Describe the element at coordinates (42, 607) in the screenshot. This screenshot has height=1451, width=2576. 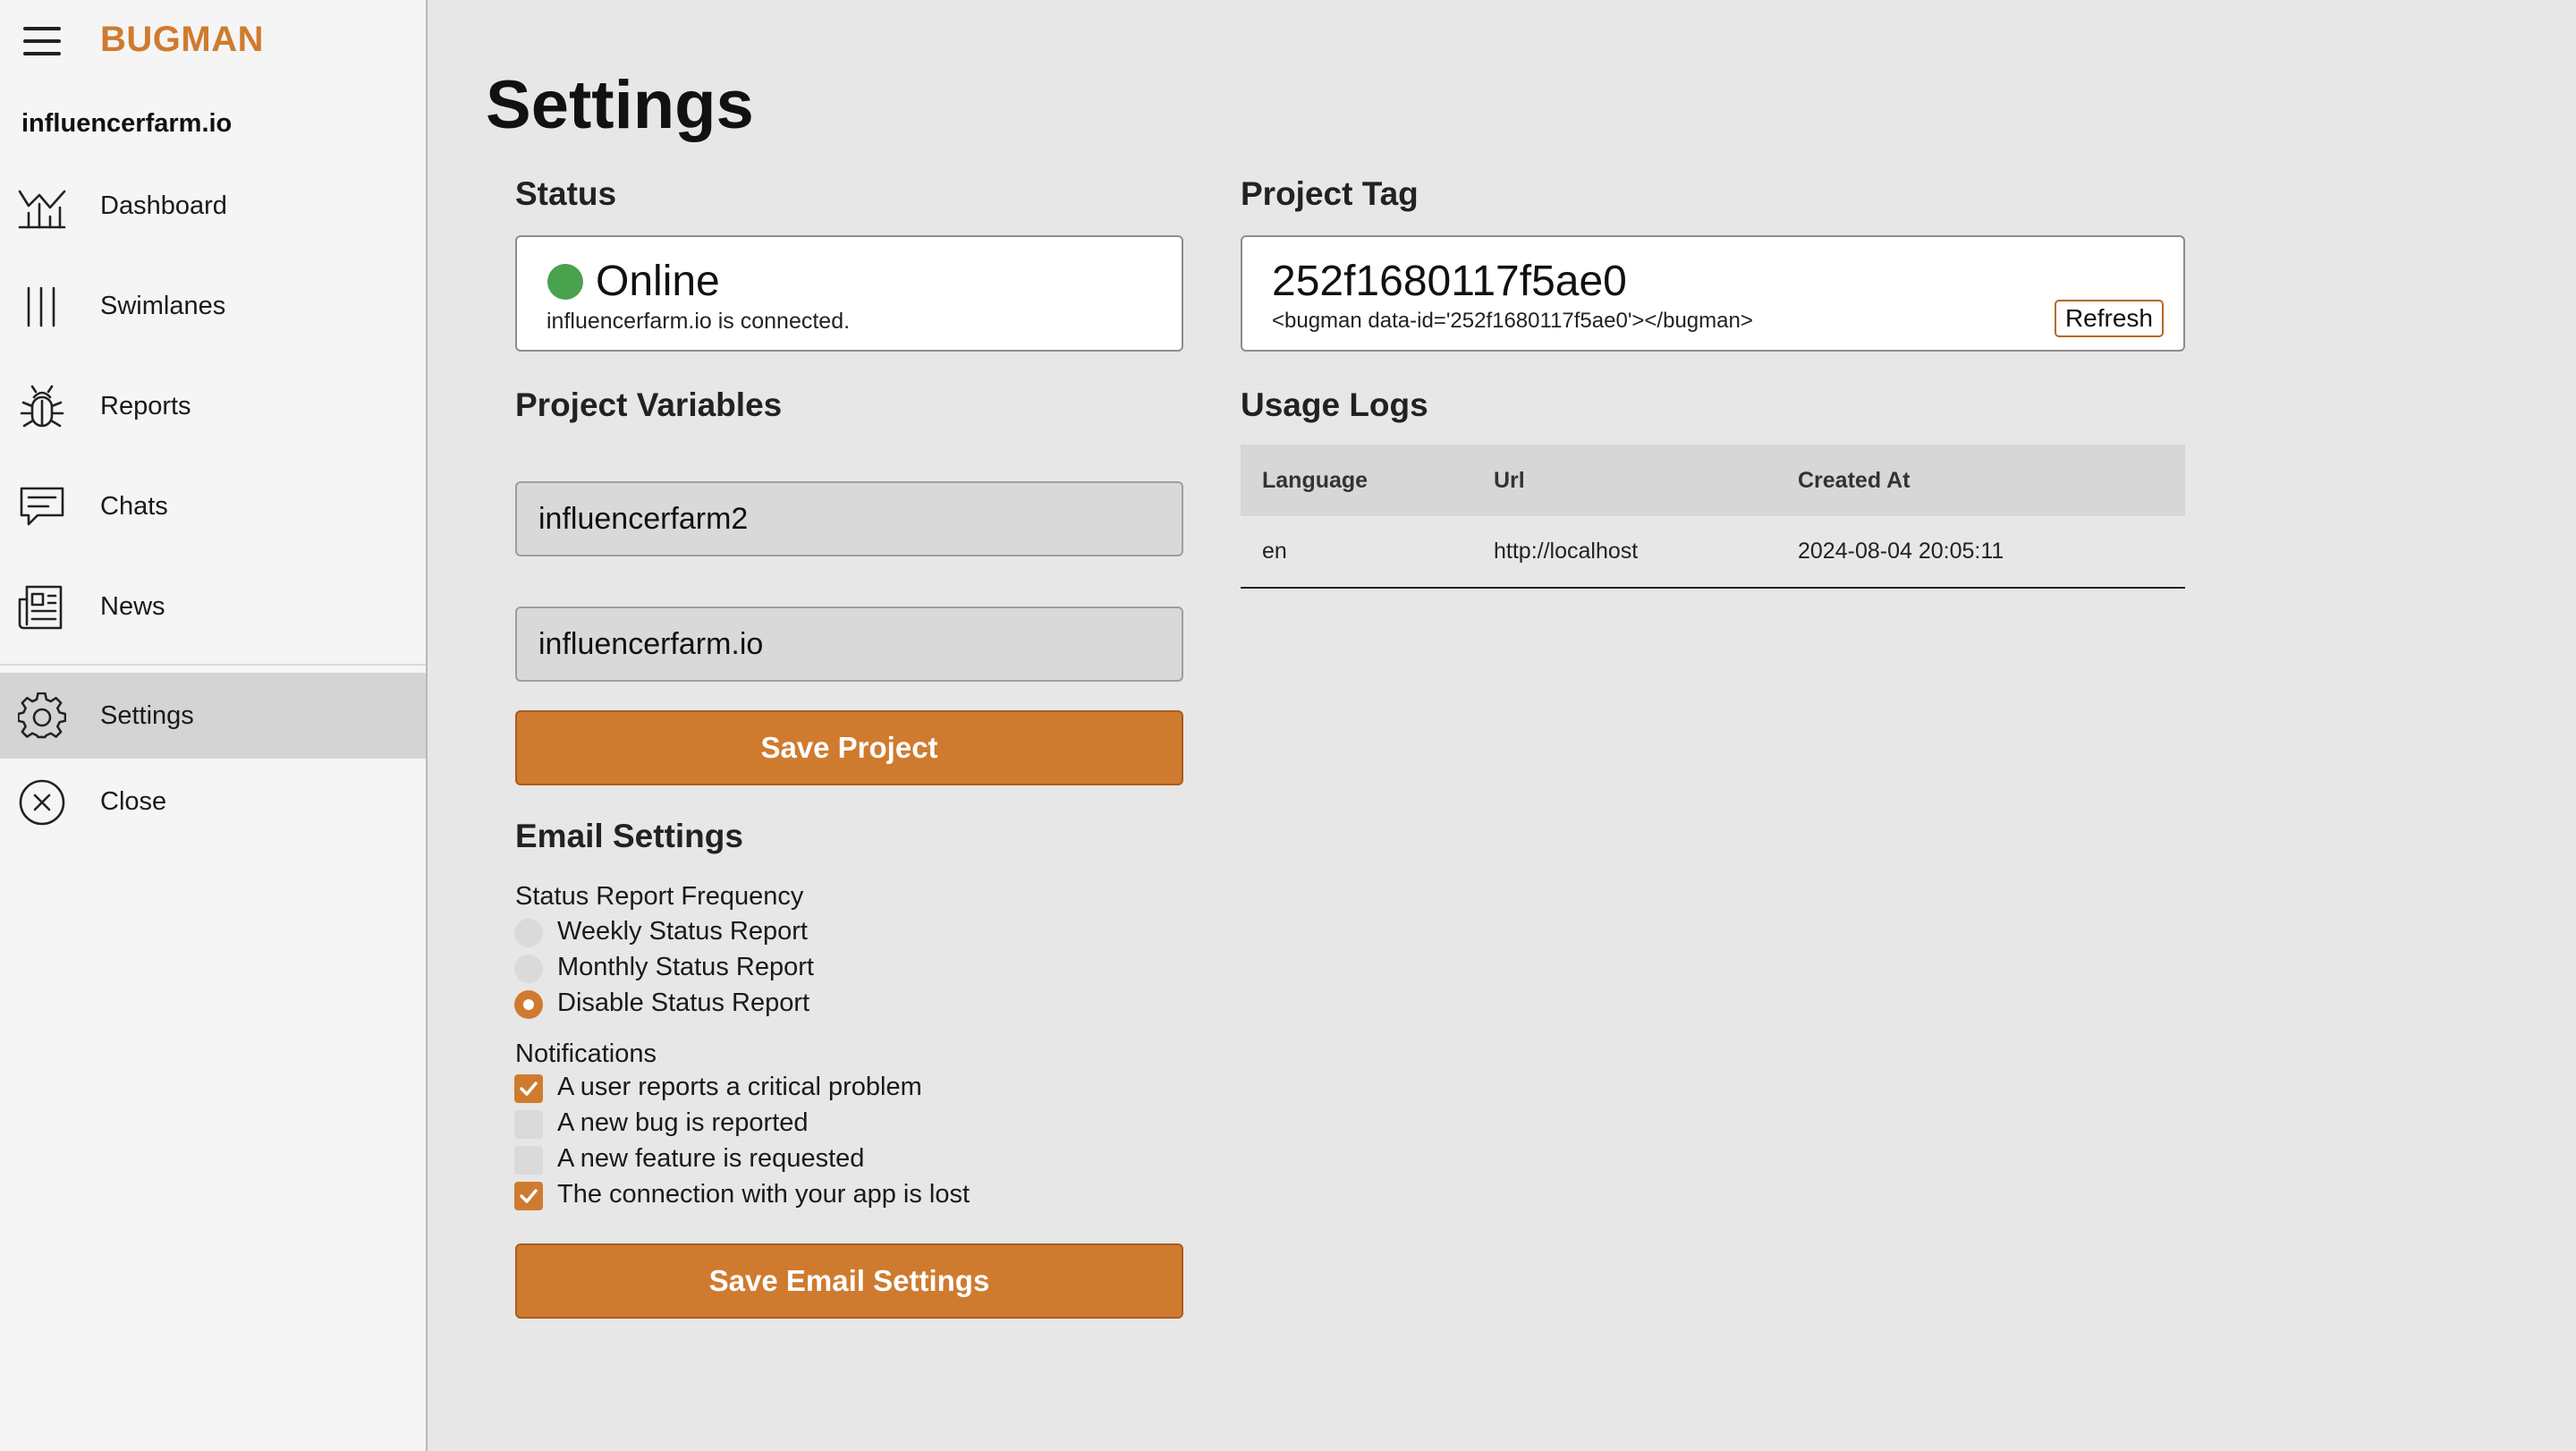
I see `newspaper-icon` at that location.